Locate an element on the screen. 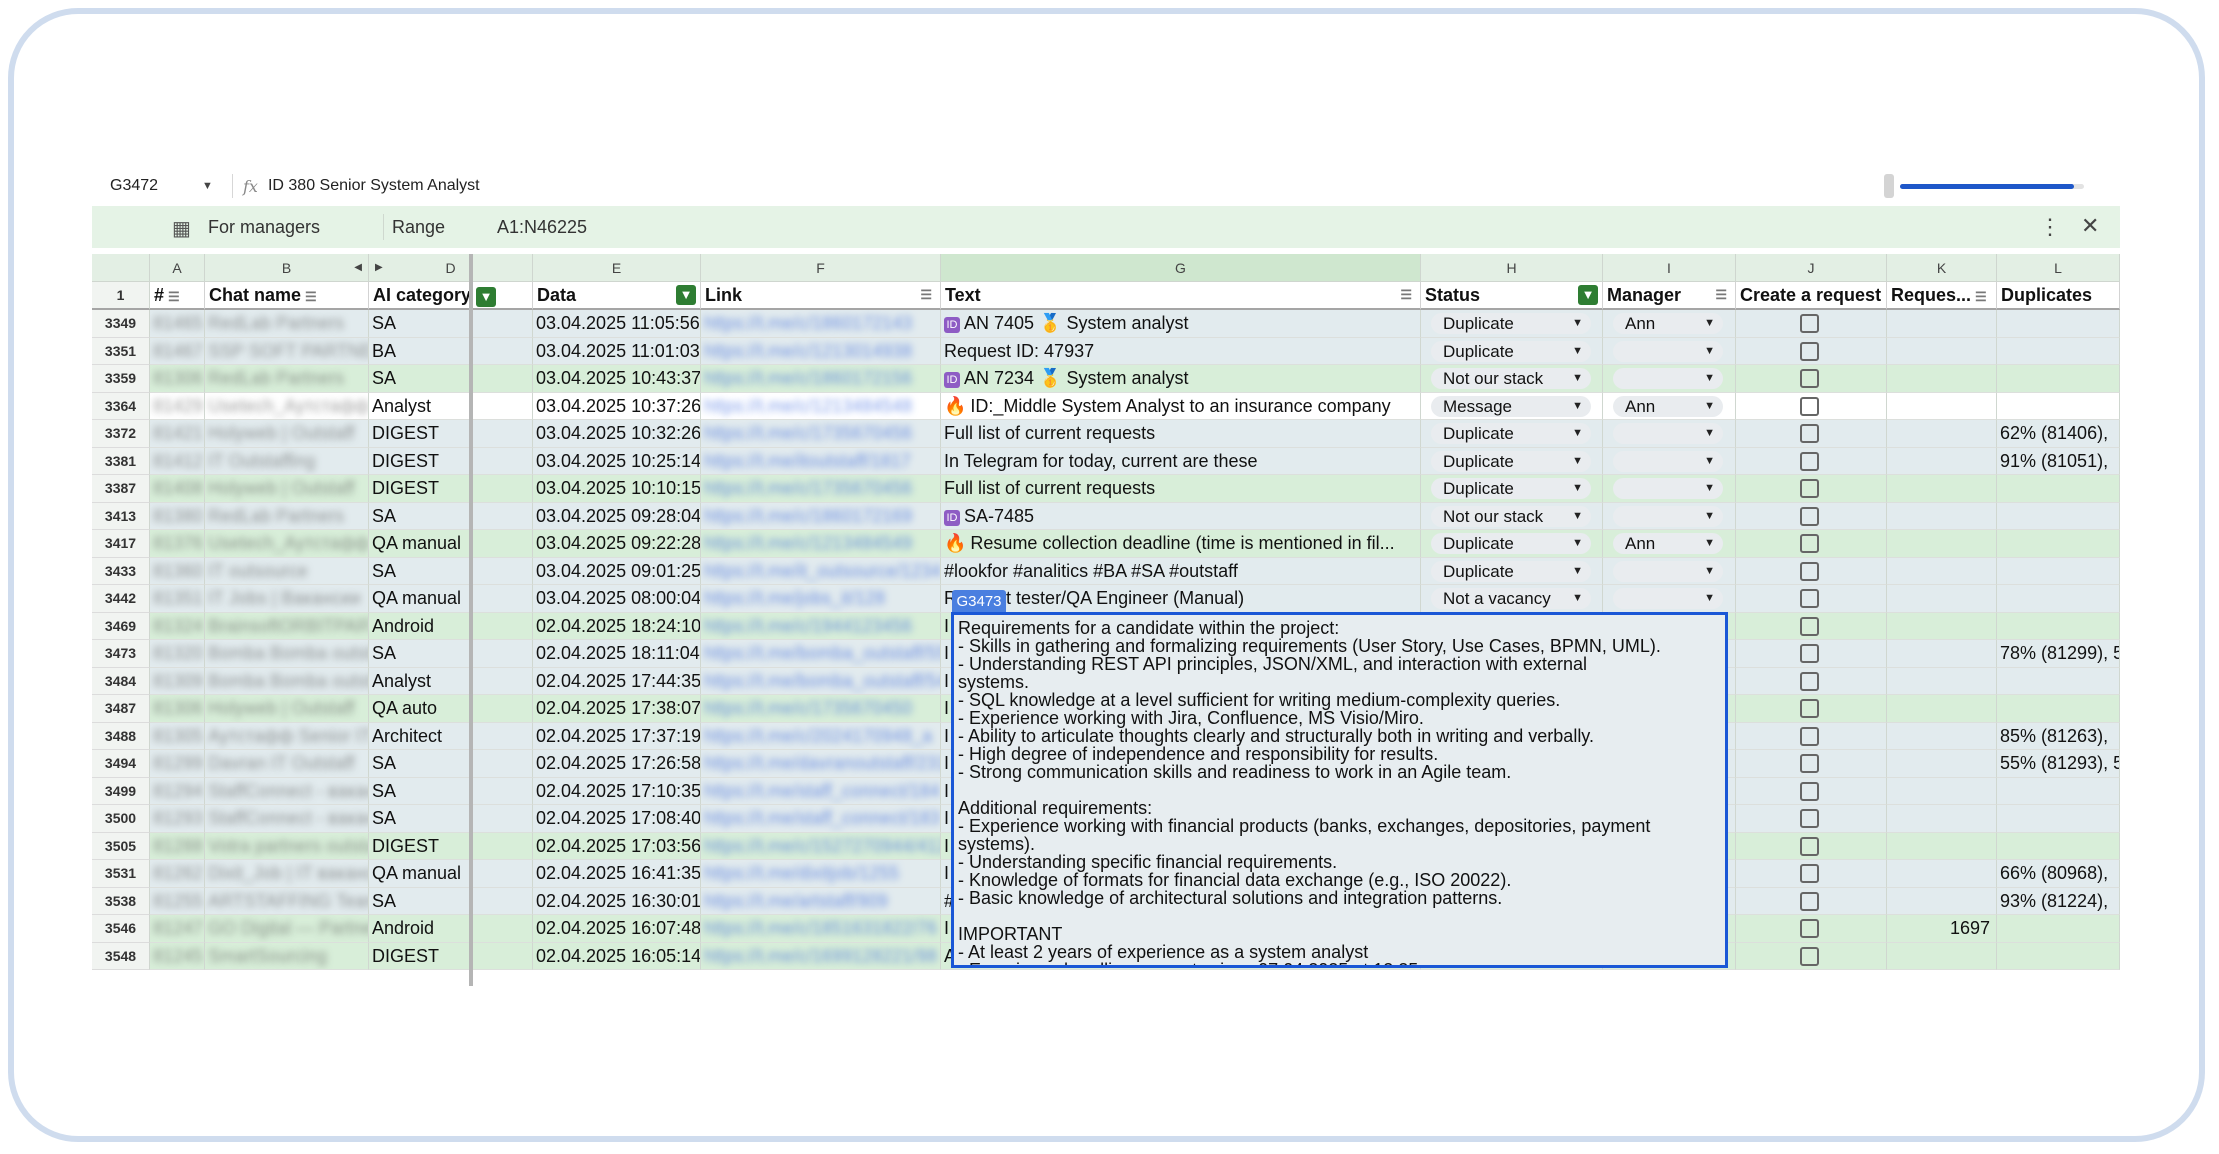 The width and height of the screenshot is (2219, 1154). cell-chat-name: Votra partners outstaff is located at coordinates (287, 846).